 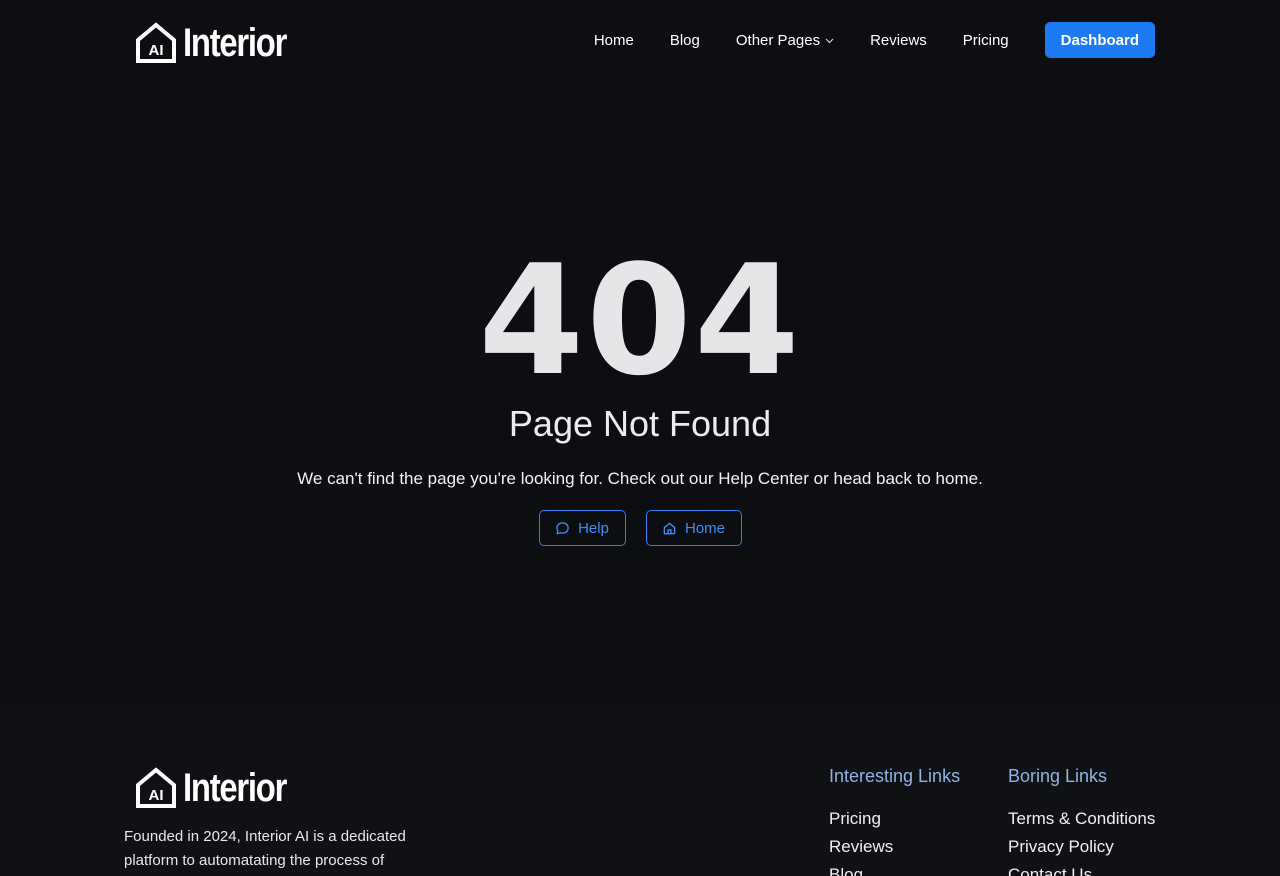 I want to click on footer-column-title: Interesting Links, so click(x=895, y=776).